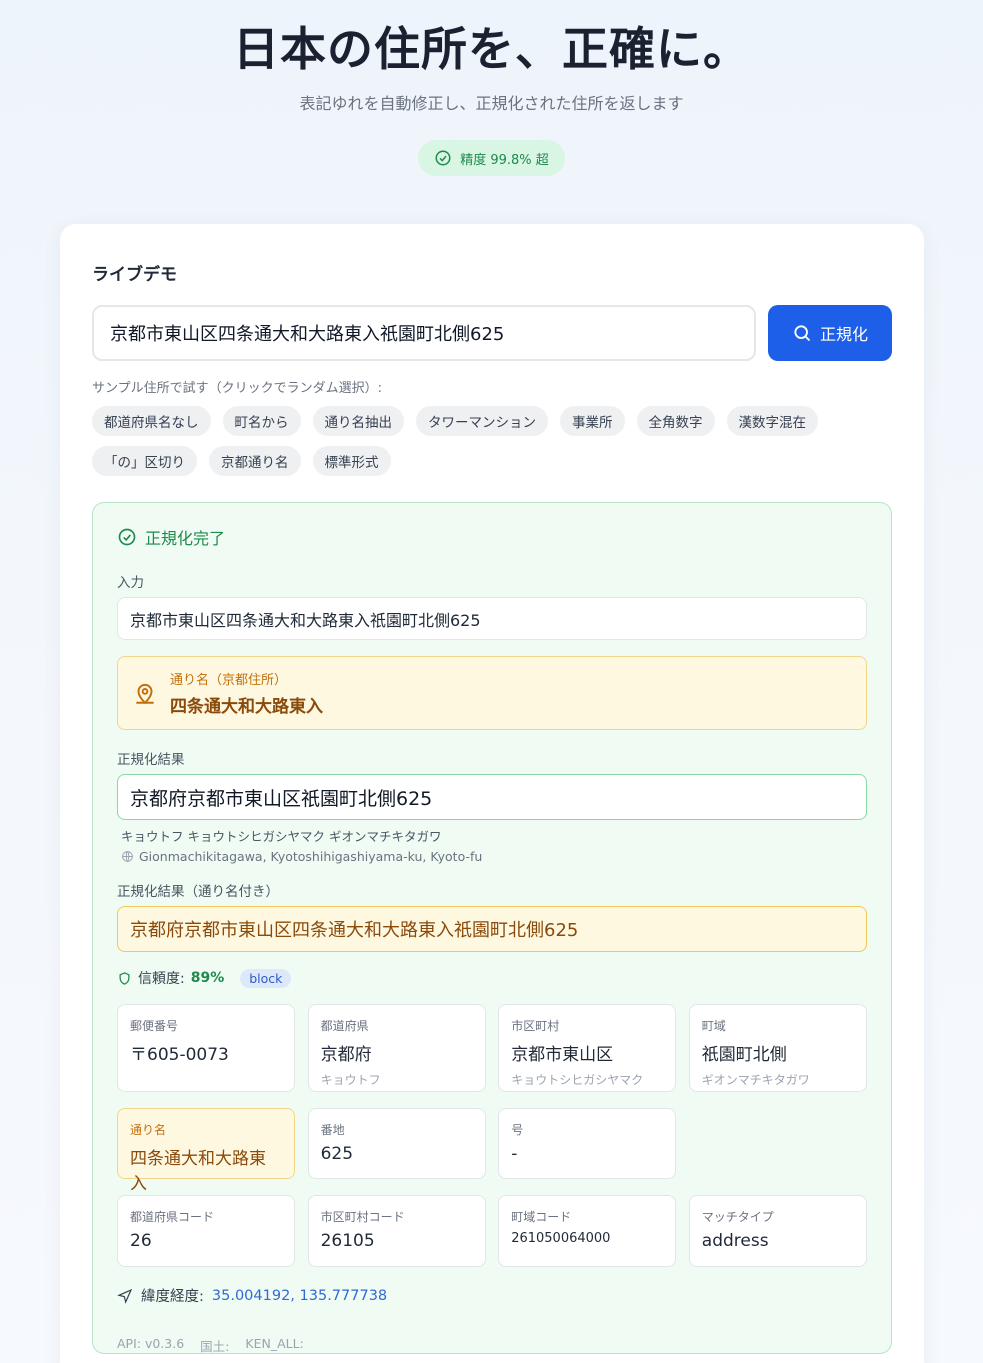  Describe the element at coordinates (735, 1241) in the screenshot. I see `field-value: address` at that location.